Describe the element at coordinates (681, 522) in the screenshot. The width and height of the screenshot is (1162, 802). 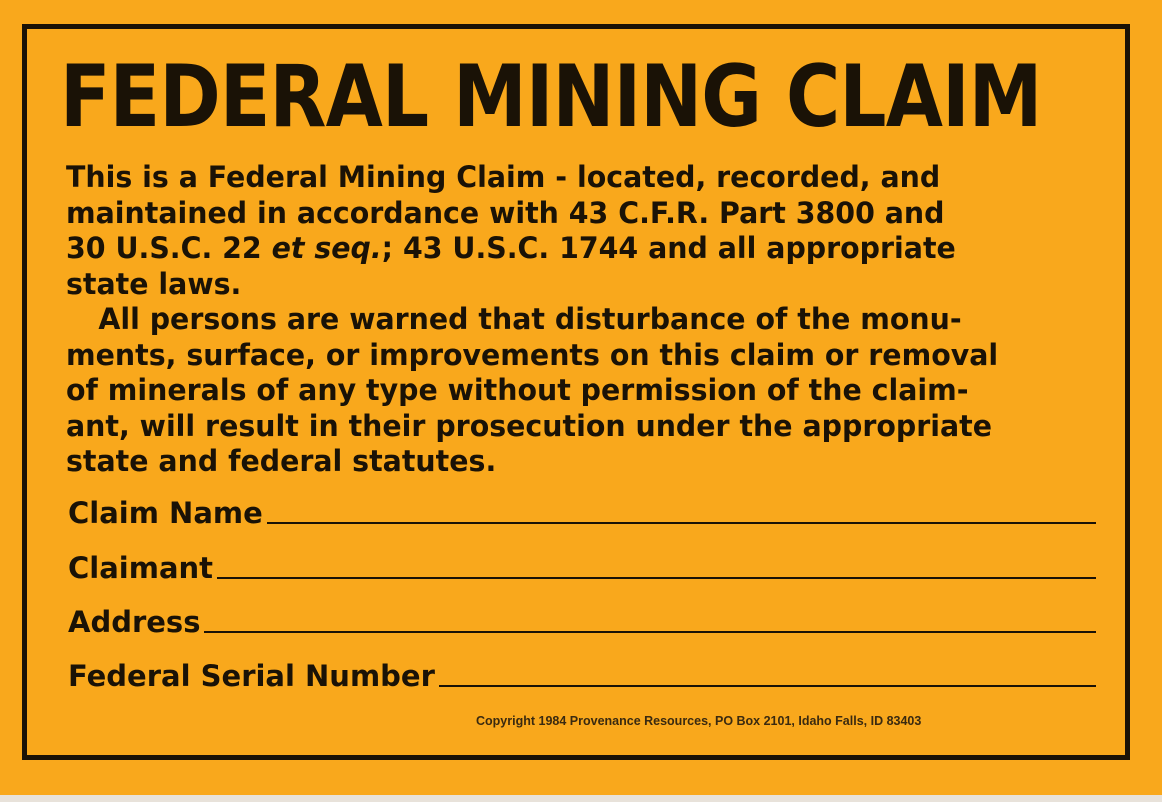
I see `claim-name-blank-line` at that location.